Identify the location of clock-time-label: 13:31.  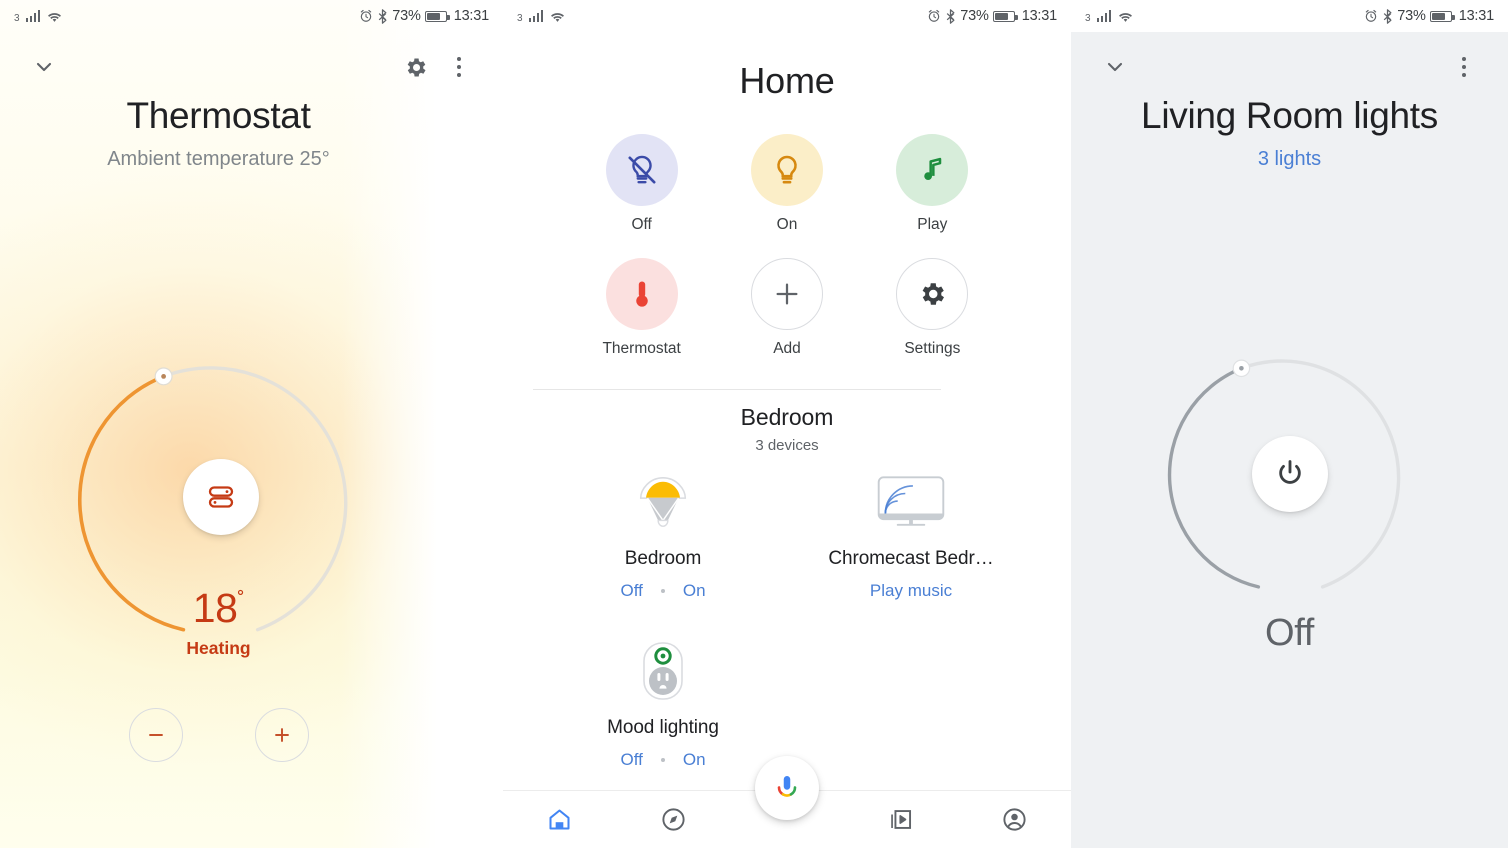
(1476, 16).